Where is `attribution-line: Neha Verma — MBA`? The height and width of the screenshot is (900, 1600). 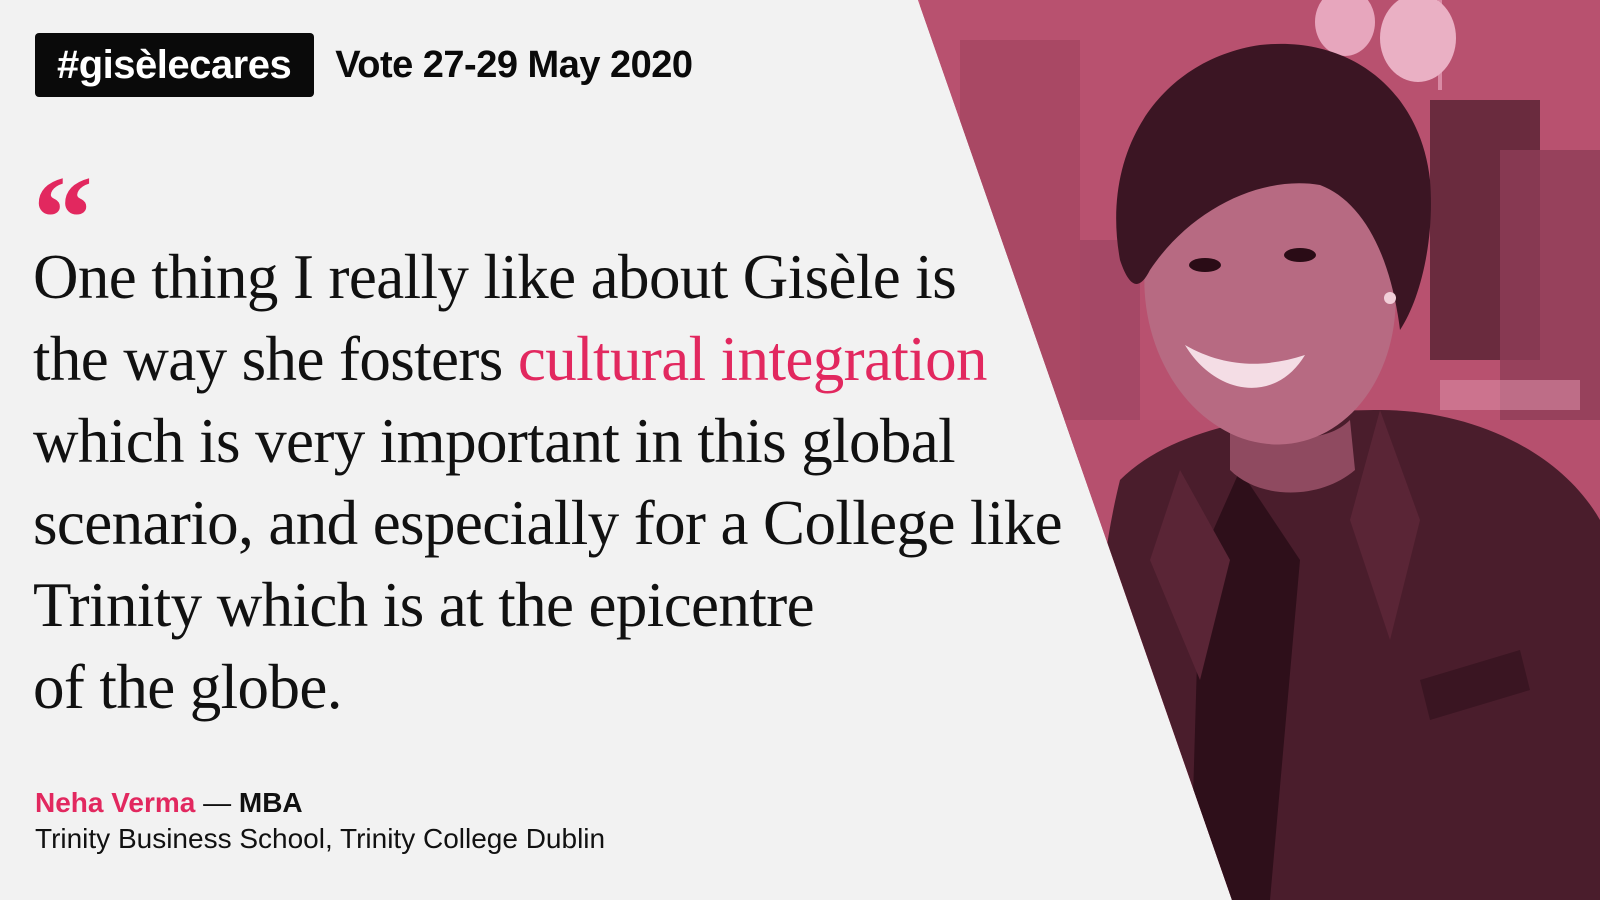
attribution-line: Neha Verma — MBA is located at coordinates (320, 803).